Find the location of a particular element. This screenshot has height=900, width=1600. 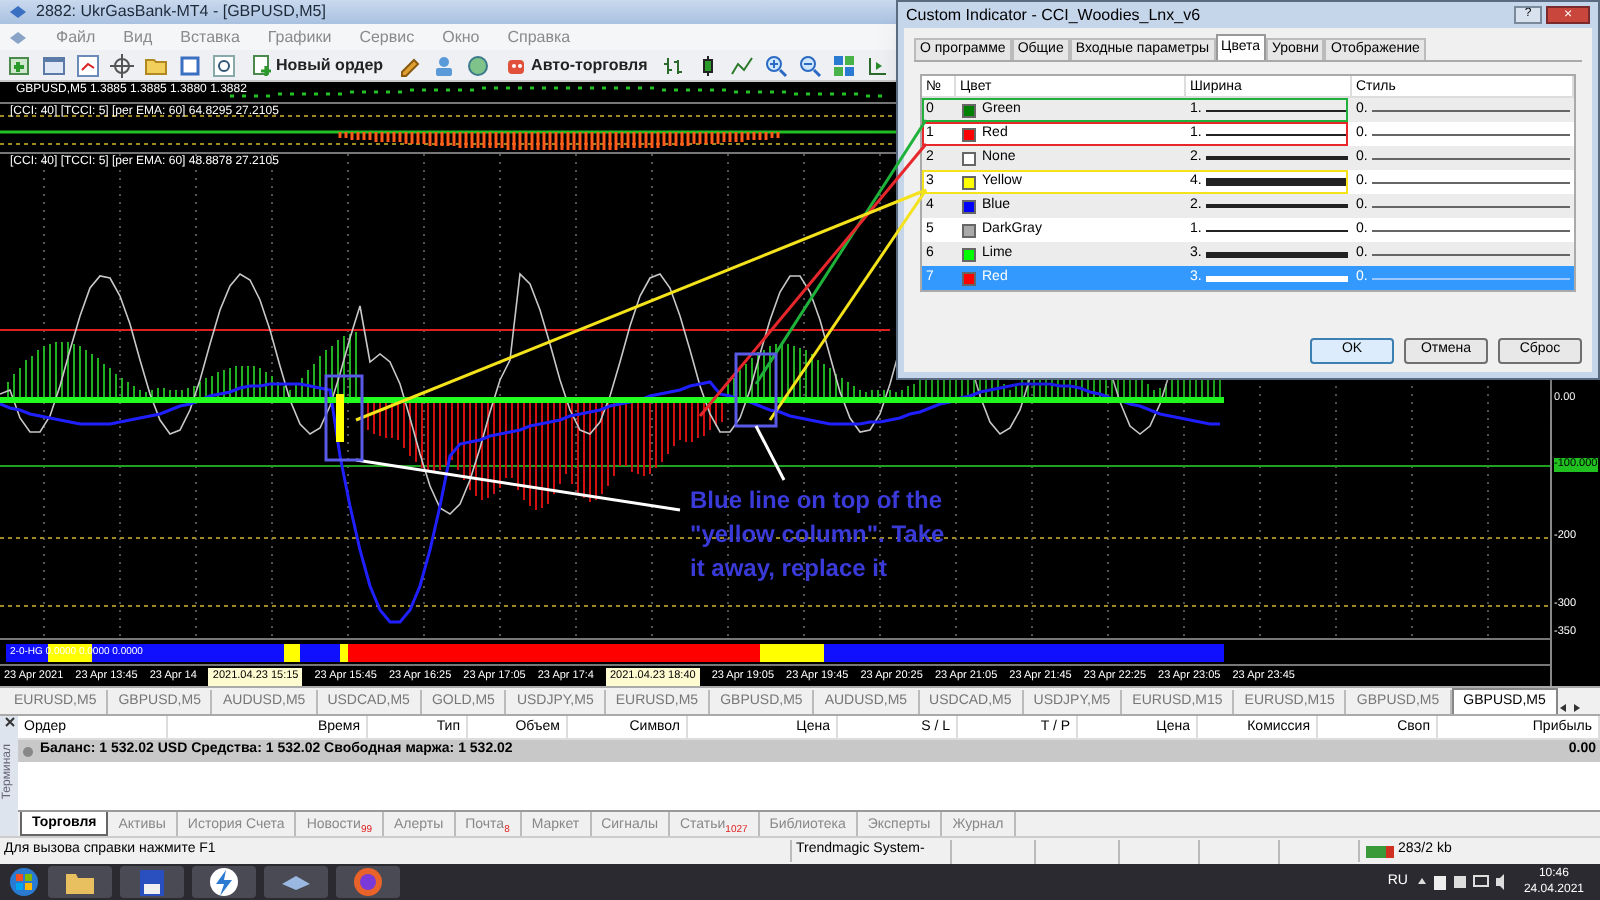

start-orb-icon is located at coordinates (24, 882).